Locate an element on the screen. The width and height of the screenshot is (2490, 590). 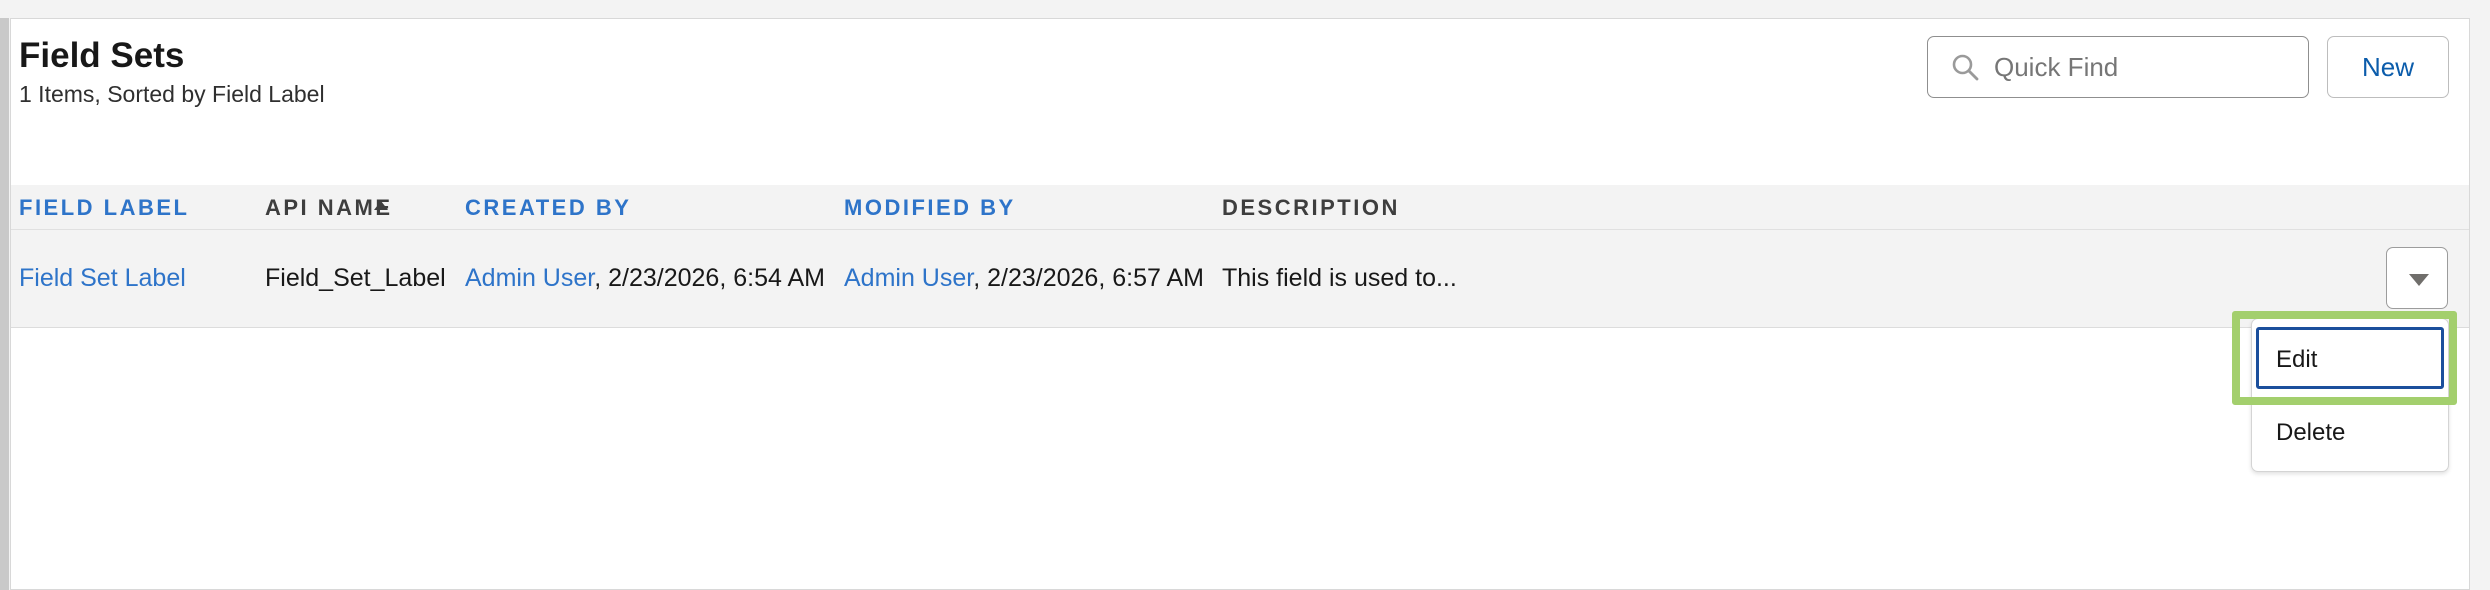
created-by-user-link: Admin User is located at coordinates (529, 278).